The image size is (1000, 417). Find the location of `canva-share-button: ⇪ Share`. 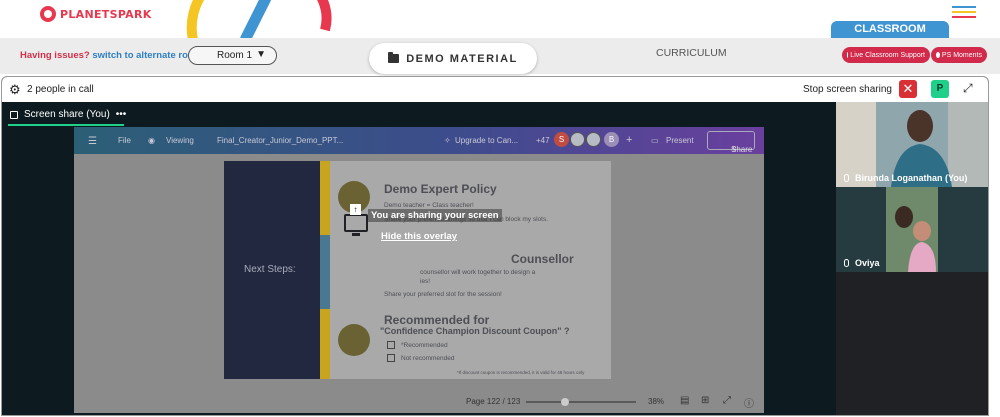

canva-share-button: ⇪ Share is located at coordinates (731, 142).